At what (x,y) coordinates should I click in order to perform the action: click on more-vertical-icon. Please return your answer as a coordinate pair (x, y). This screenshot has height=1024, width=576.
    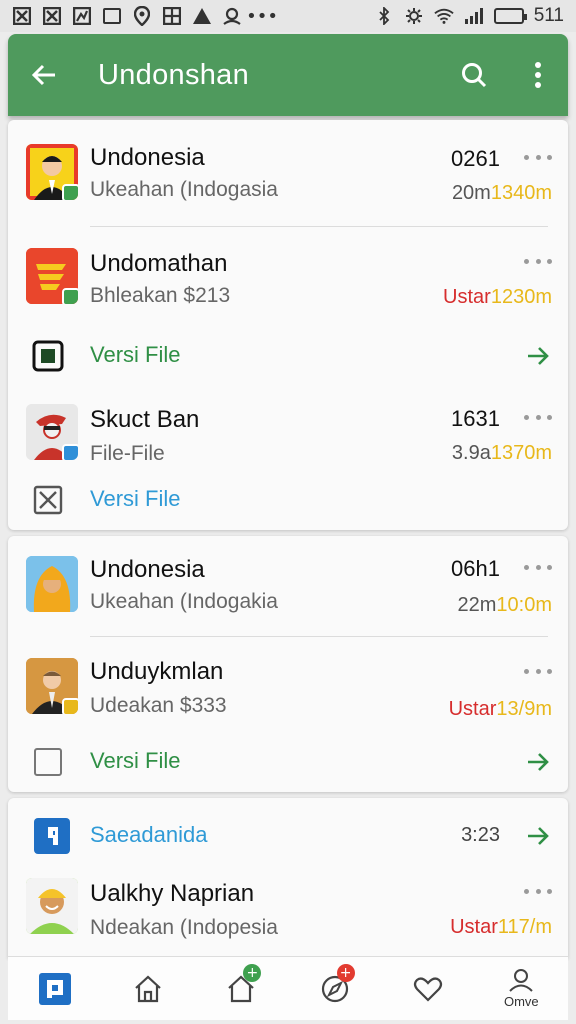
    Looking at the image, I should click on (538, 75).